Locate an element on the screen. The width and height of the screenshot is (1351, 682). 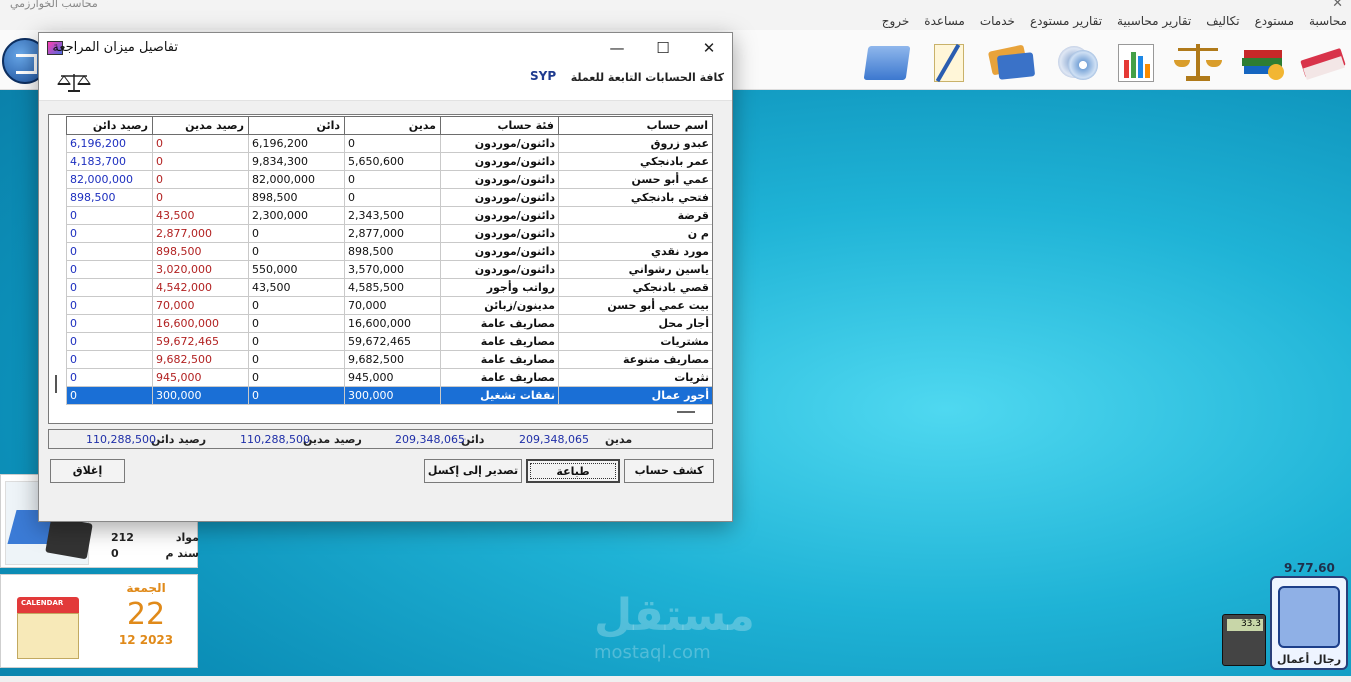
menu-accounting-reports: تقارير محاسبية is located at coordinates (1154, 21).